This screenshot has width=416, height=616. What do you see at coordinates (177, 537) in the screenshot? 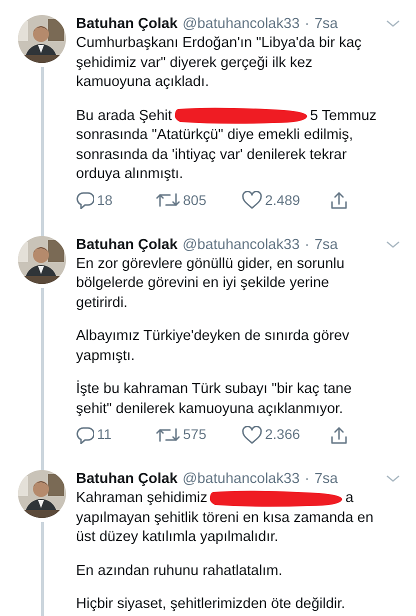
I see `tweet-text: üst düzey katılımla yapılmalıdır.` at bounding box center [177, 537].